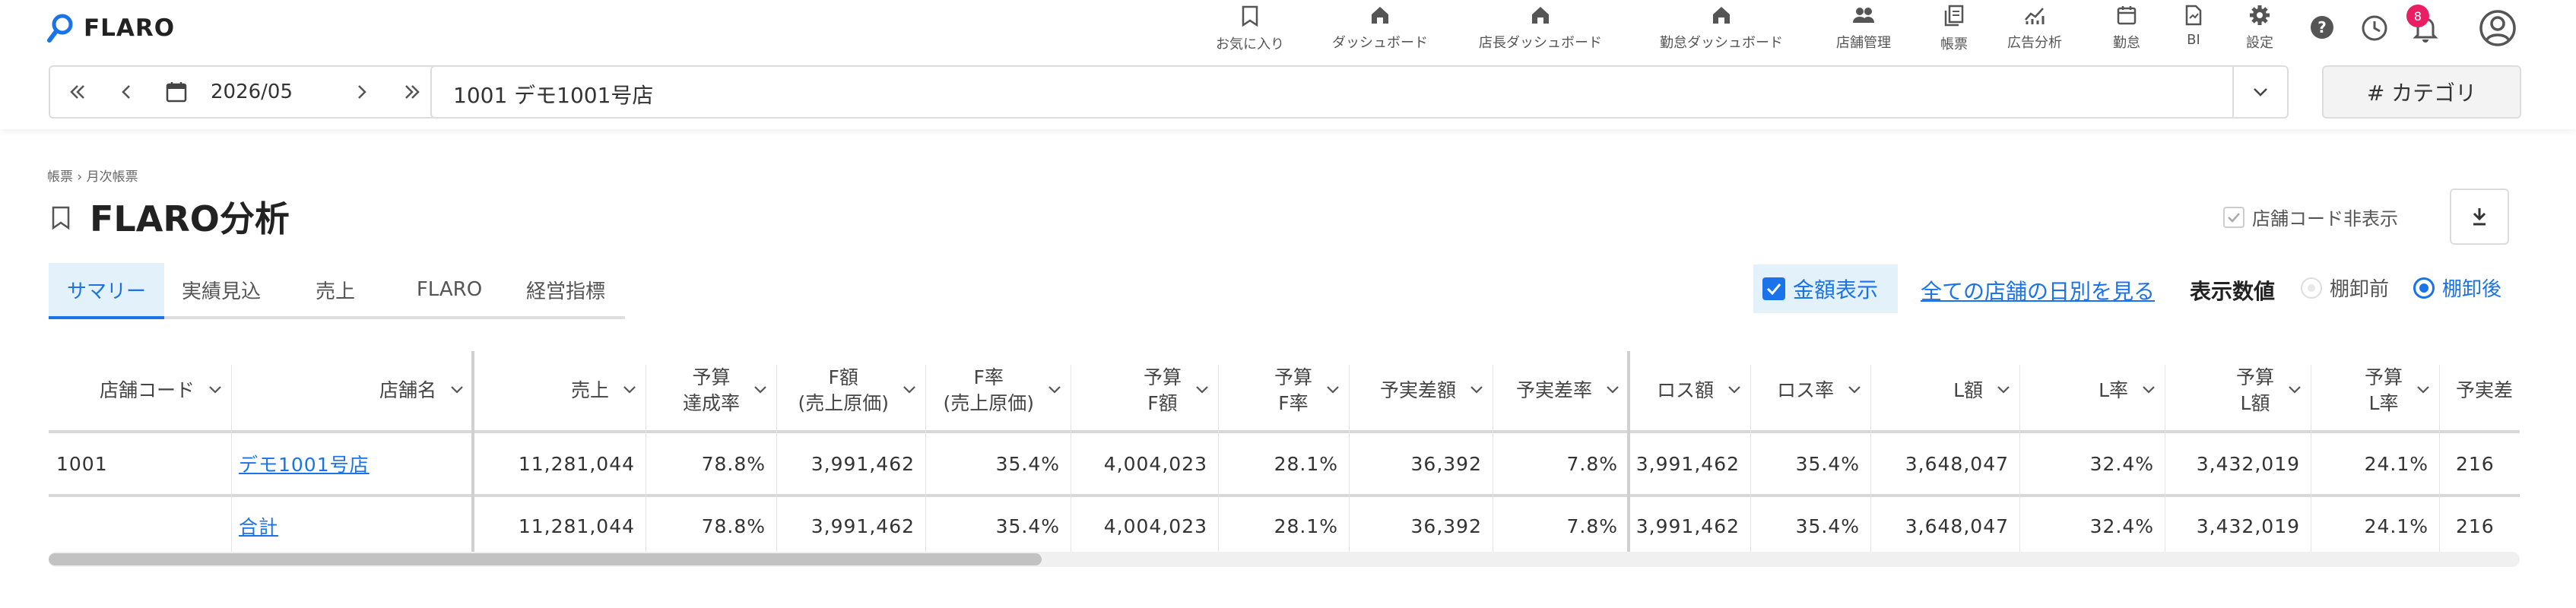 Image resolution: width=2576 pixels, height=608 pixels. I want to click on header-budget-achievement: 予算 達成率, so click(711, 391).